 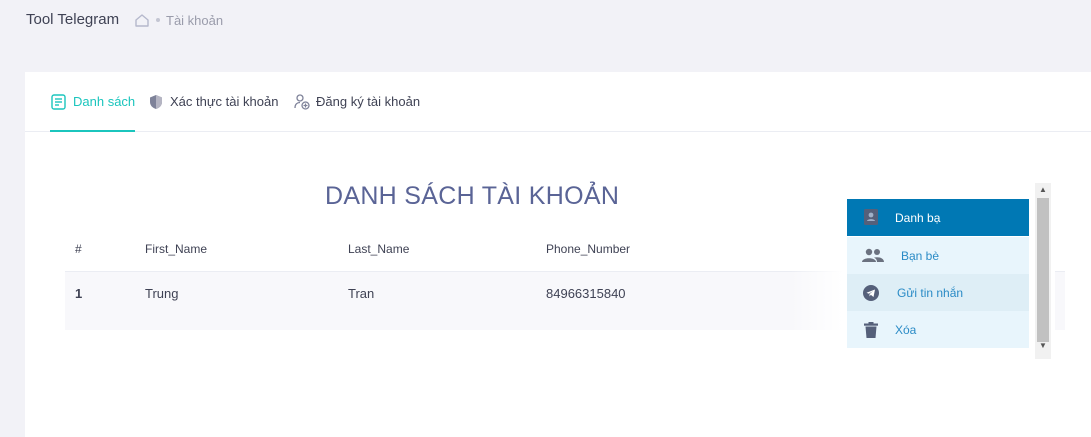 I want to click on cell-phone: 84966315840, so click(x=586, y=293).